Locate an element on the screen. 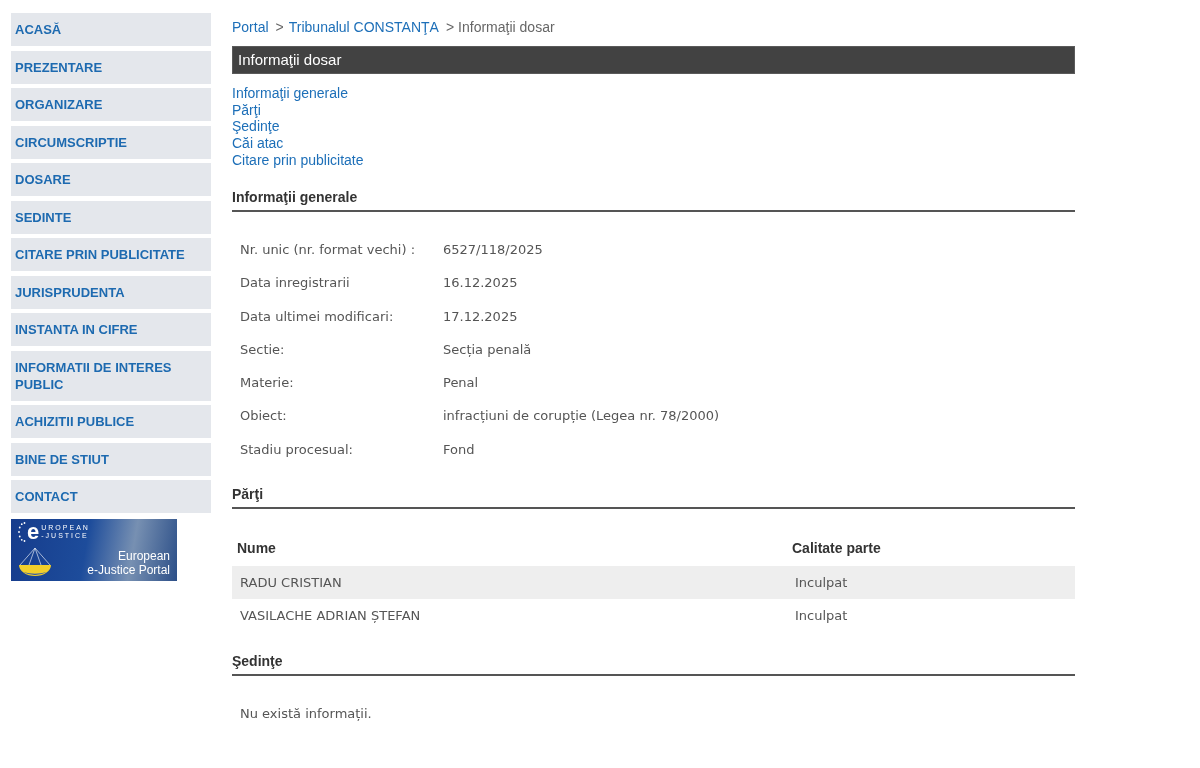  banner-caption: European is located at coordinates (143, 556).